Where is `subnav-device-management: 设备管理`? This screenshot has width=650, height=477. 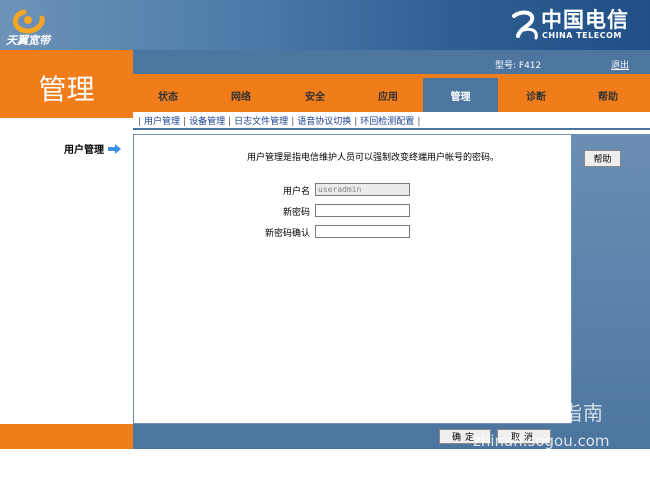
subnav-device-management: 设备管理 is located at coordinates (207, 122).